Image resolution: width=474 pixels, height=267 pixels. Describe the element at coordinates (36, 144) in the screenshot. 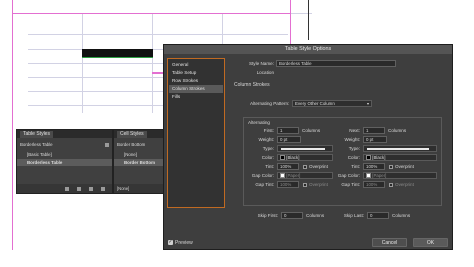

I see `current-style-label: Borderless Table` at that location.